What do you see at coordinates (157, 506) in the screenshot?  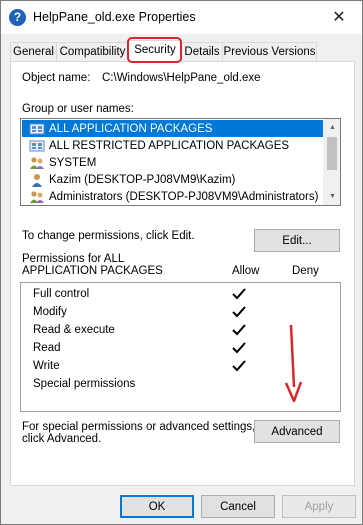 I see `ok-button: OK` at bounding box center [157, 506].